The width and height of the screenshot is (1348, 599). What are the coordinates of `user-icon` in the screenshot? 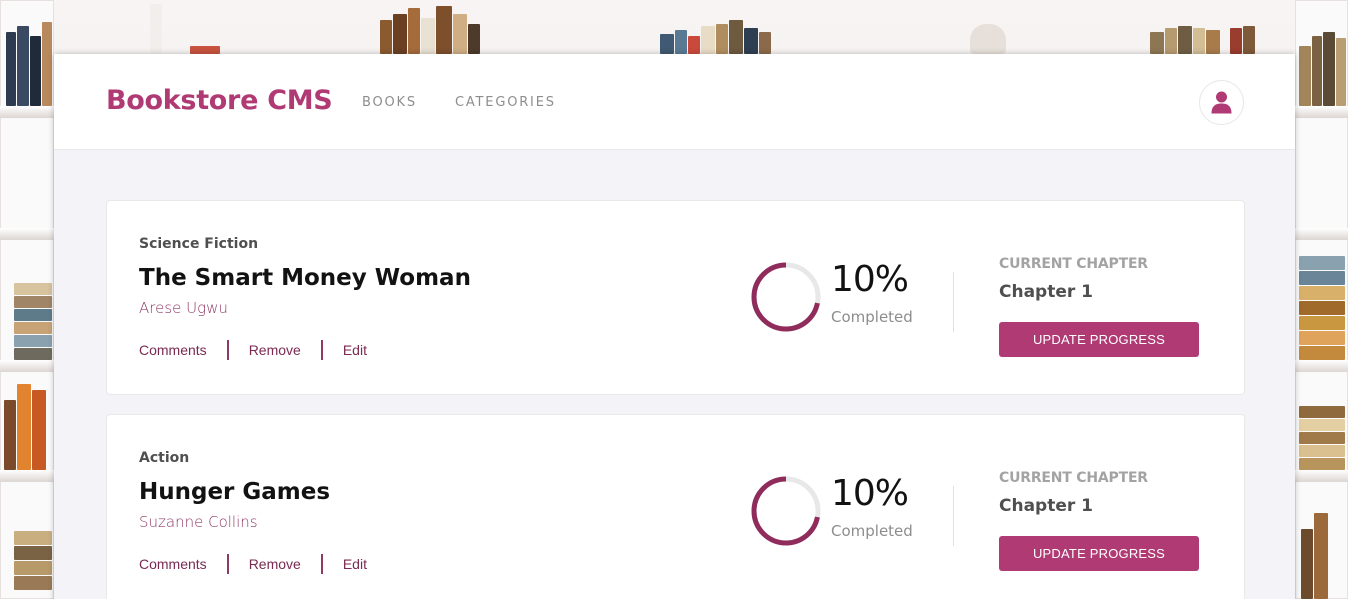 It's located at (1221, 102).